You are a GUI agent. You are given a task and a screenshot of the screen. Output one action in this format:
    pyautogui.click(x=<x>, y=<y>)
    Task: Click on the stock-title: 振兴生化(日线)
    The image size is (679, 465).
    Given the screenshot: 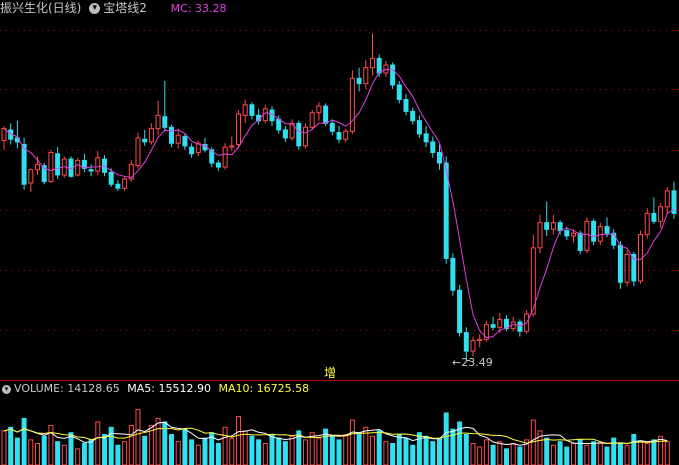 What is the action you would take?
    pyautogui.click(x=40, y=8)
    